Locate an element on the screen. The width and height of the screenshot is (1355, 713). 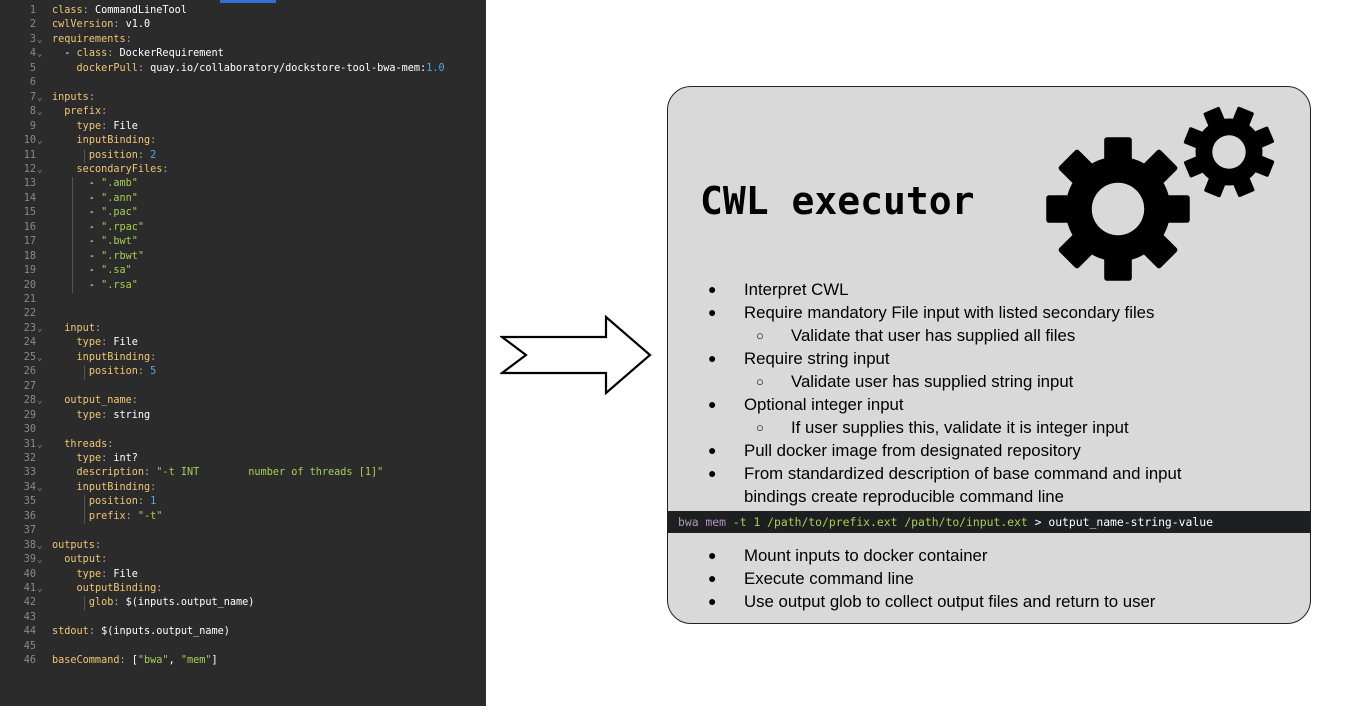
code-text: outputs: is located at coordinates (76, 546).